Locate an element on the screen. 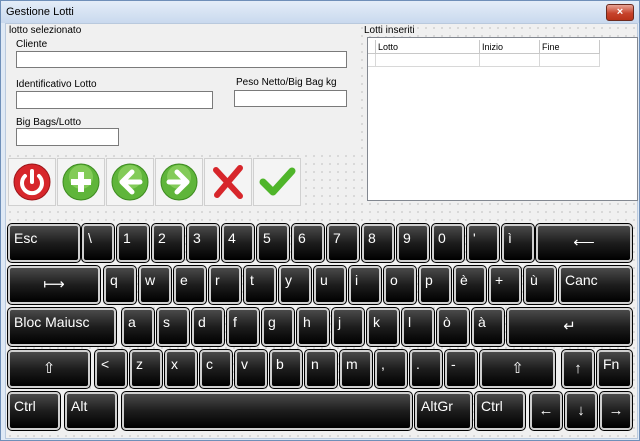  key-d: d is located at coordinates (208, 327).